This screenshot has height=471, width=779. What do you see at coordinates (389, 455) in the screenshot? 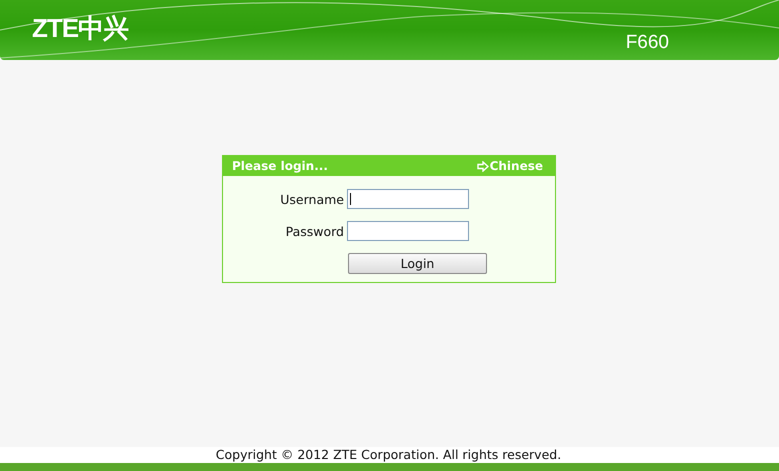
I see `copyright-text: Copyright © 2012 ZTE Corporation. All rights reserved.` at bounding box center [389, 455].